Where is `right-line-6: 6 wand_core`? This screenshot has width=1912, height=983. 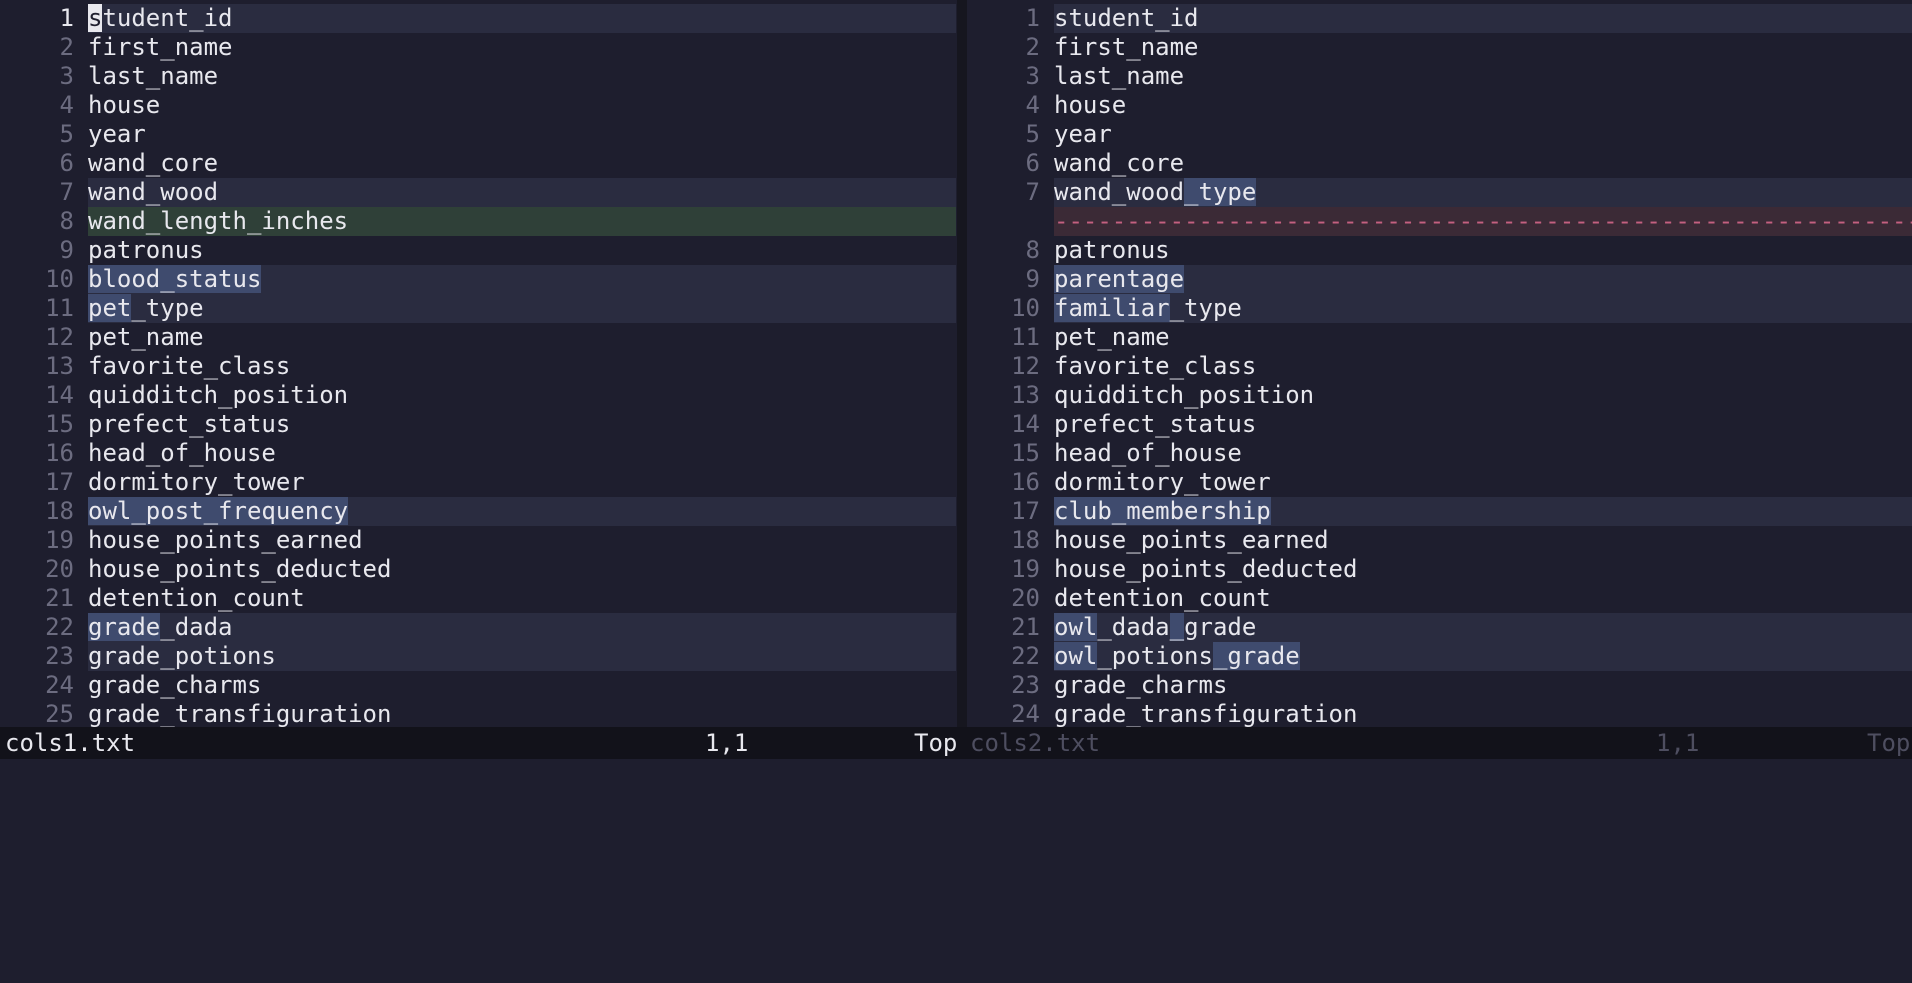 right-line-6: 6 wand_core is located at coordinates (1439, 163).